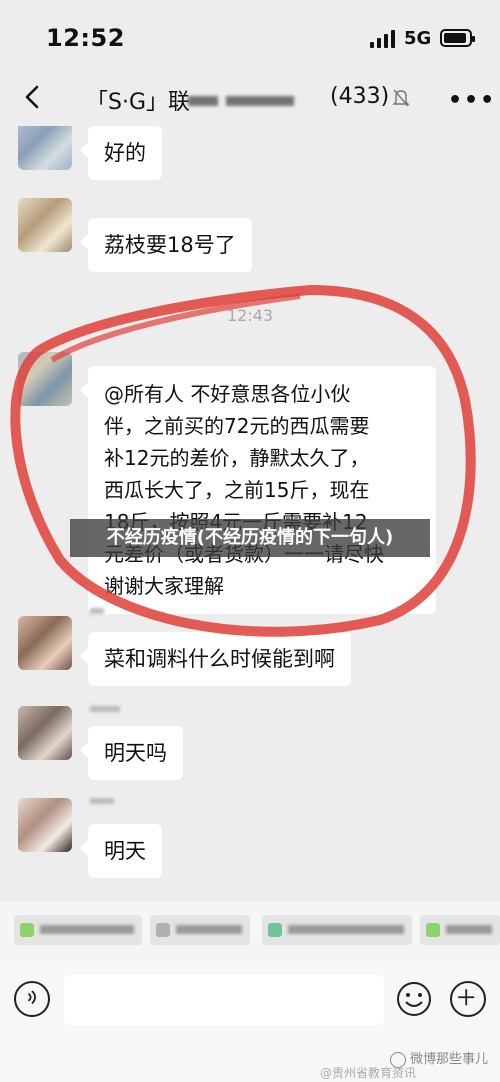 This screenshot has width=500, height=1082. Describe the element at coordinates (215, 659) in the screenshot. I see `message-bubble: 菜和调料什么时候能到啊` at that location.